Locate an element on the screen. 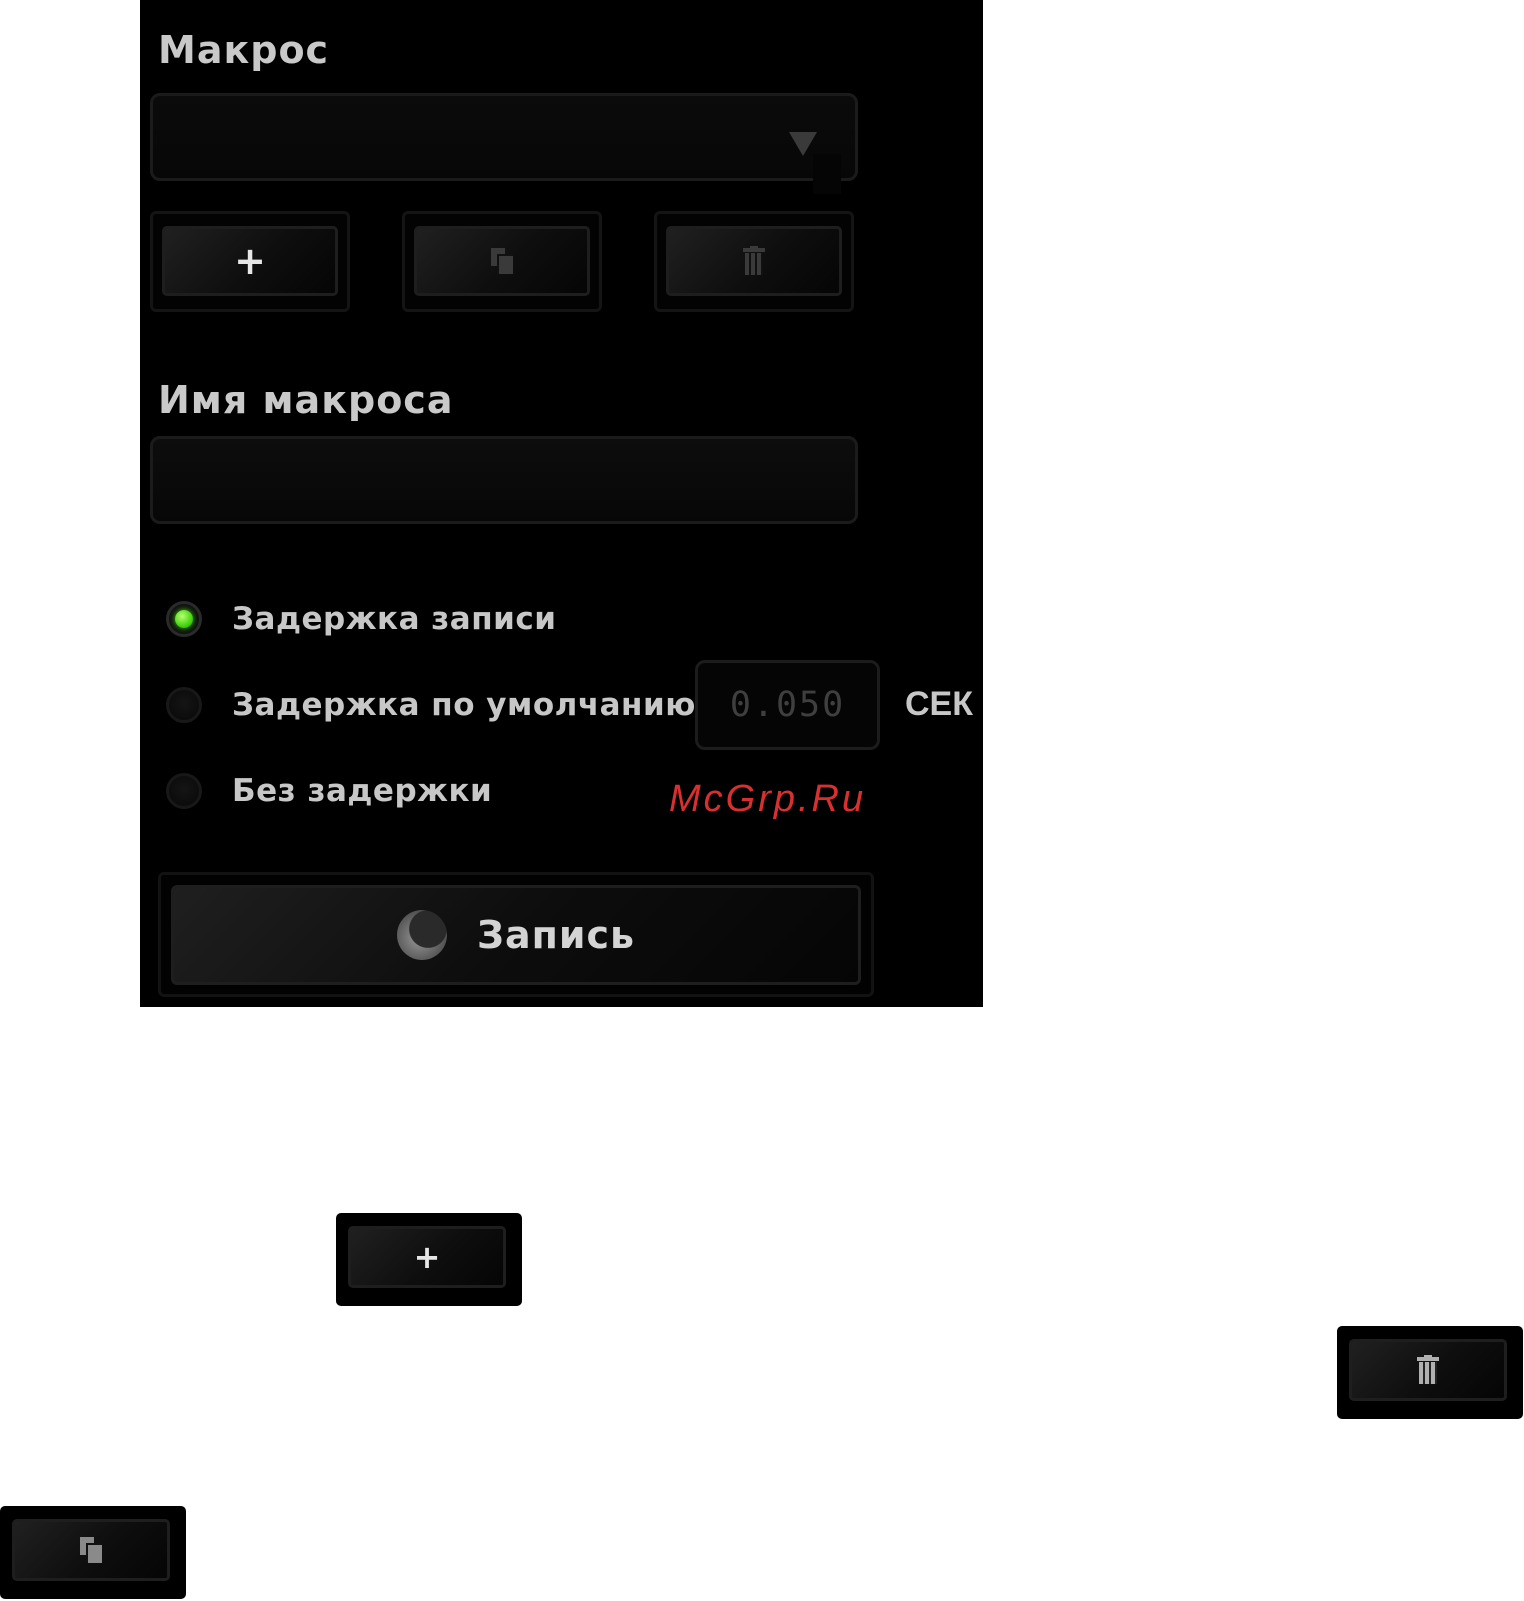  macro-section-label: Макрос is located at coordinates (244, 50).